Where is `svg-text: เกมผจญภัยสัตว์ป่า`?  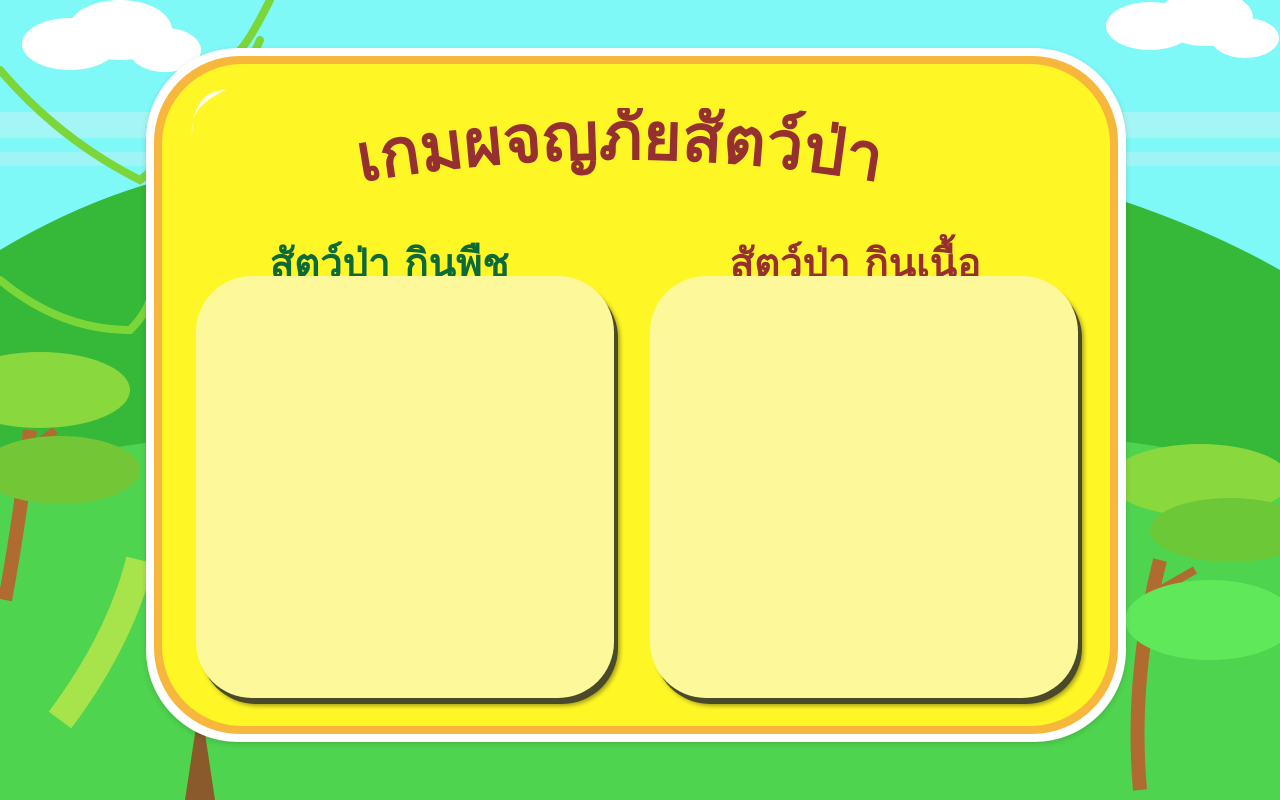 svg-text: เกมผจญภัยสัตว์ป่า is located at coordinates (620, 152).